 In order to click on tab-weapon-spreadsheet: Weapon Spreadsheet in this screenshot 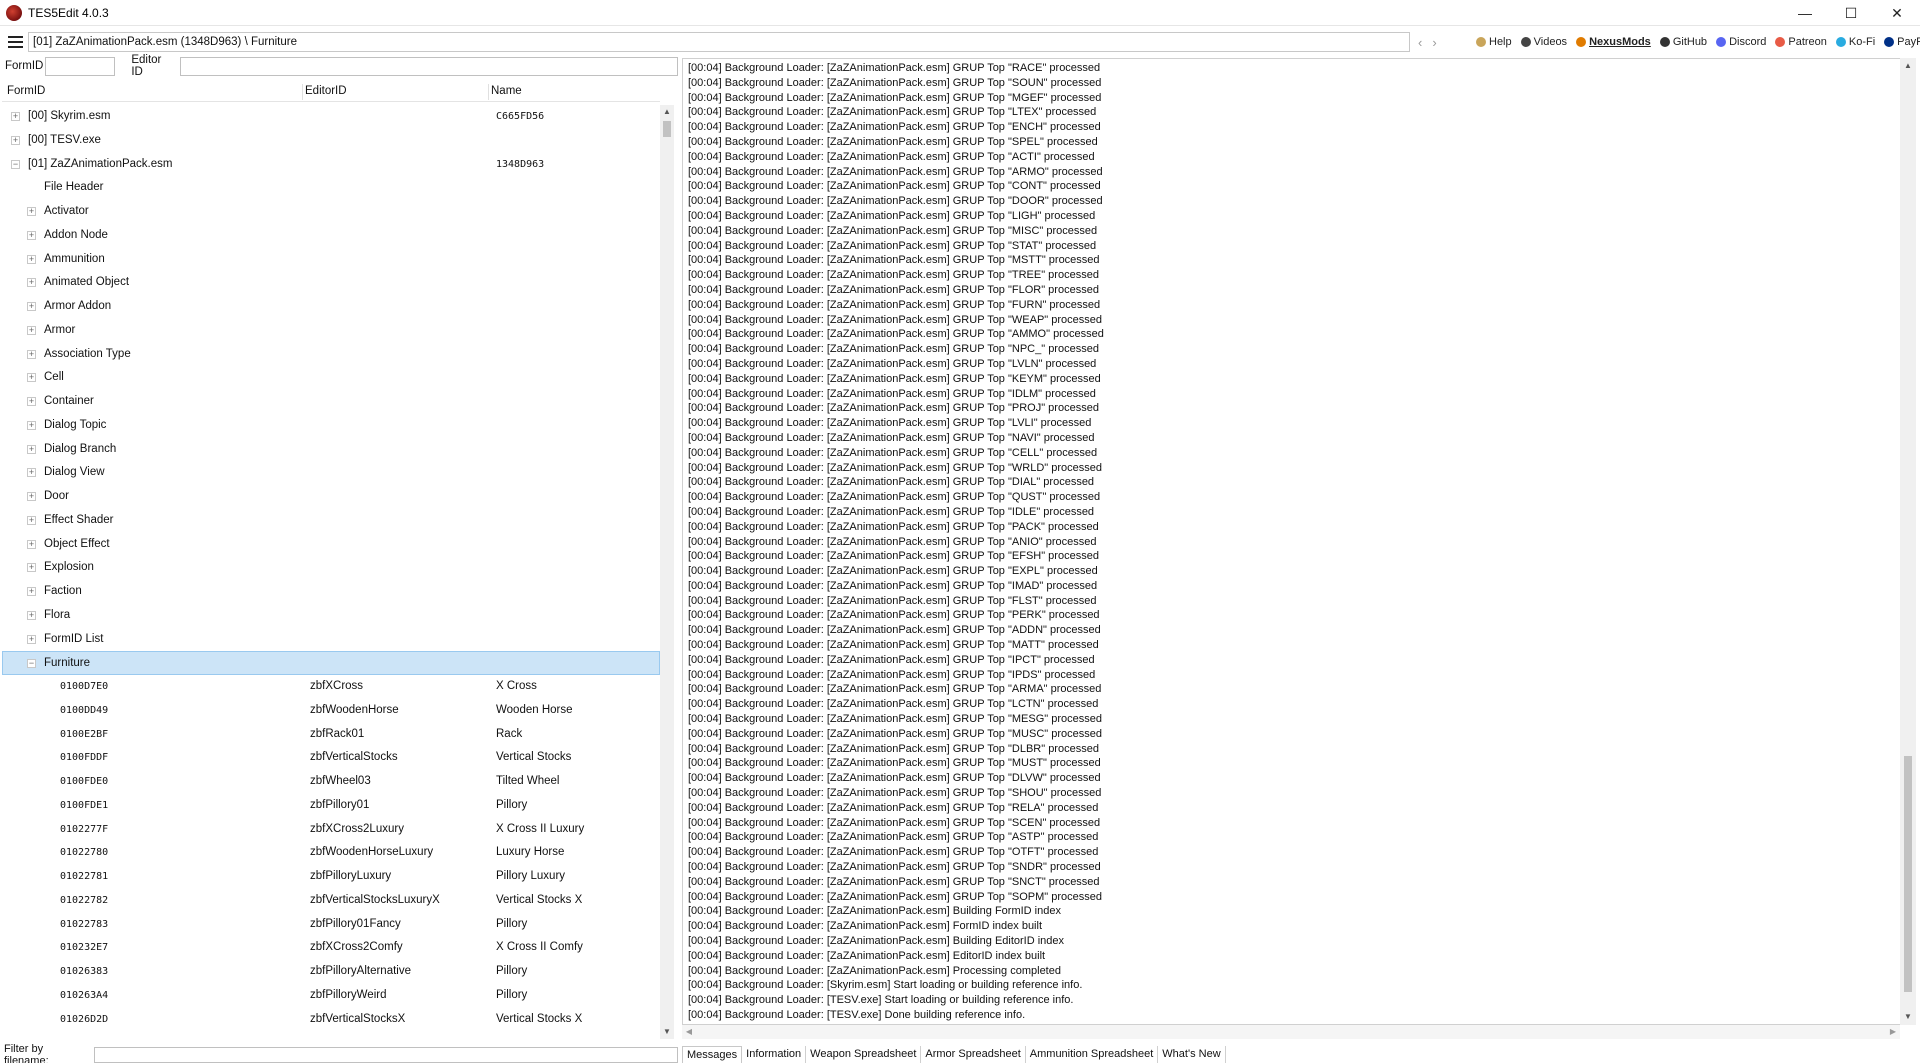, I will do `click(864, 1054)`.